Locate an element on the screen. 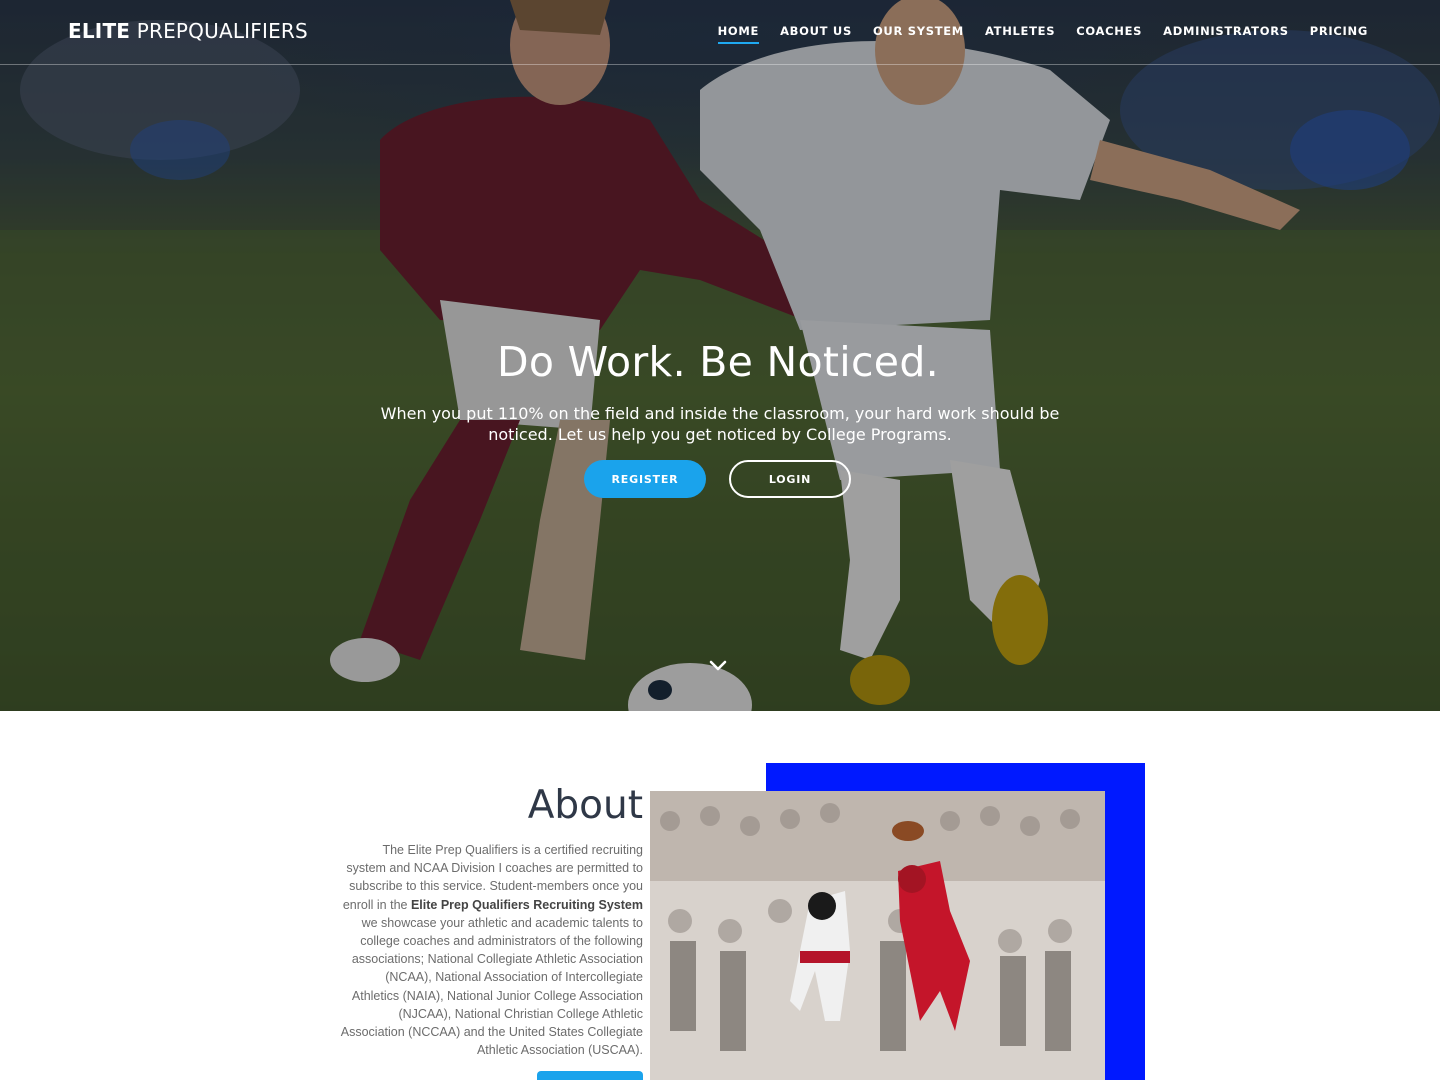  football-catch-image is located at coordinates (877, 935).